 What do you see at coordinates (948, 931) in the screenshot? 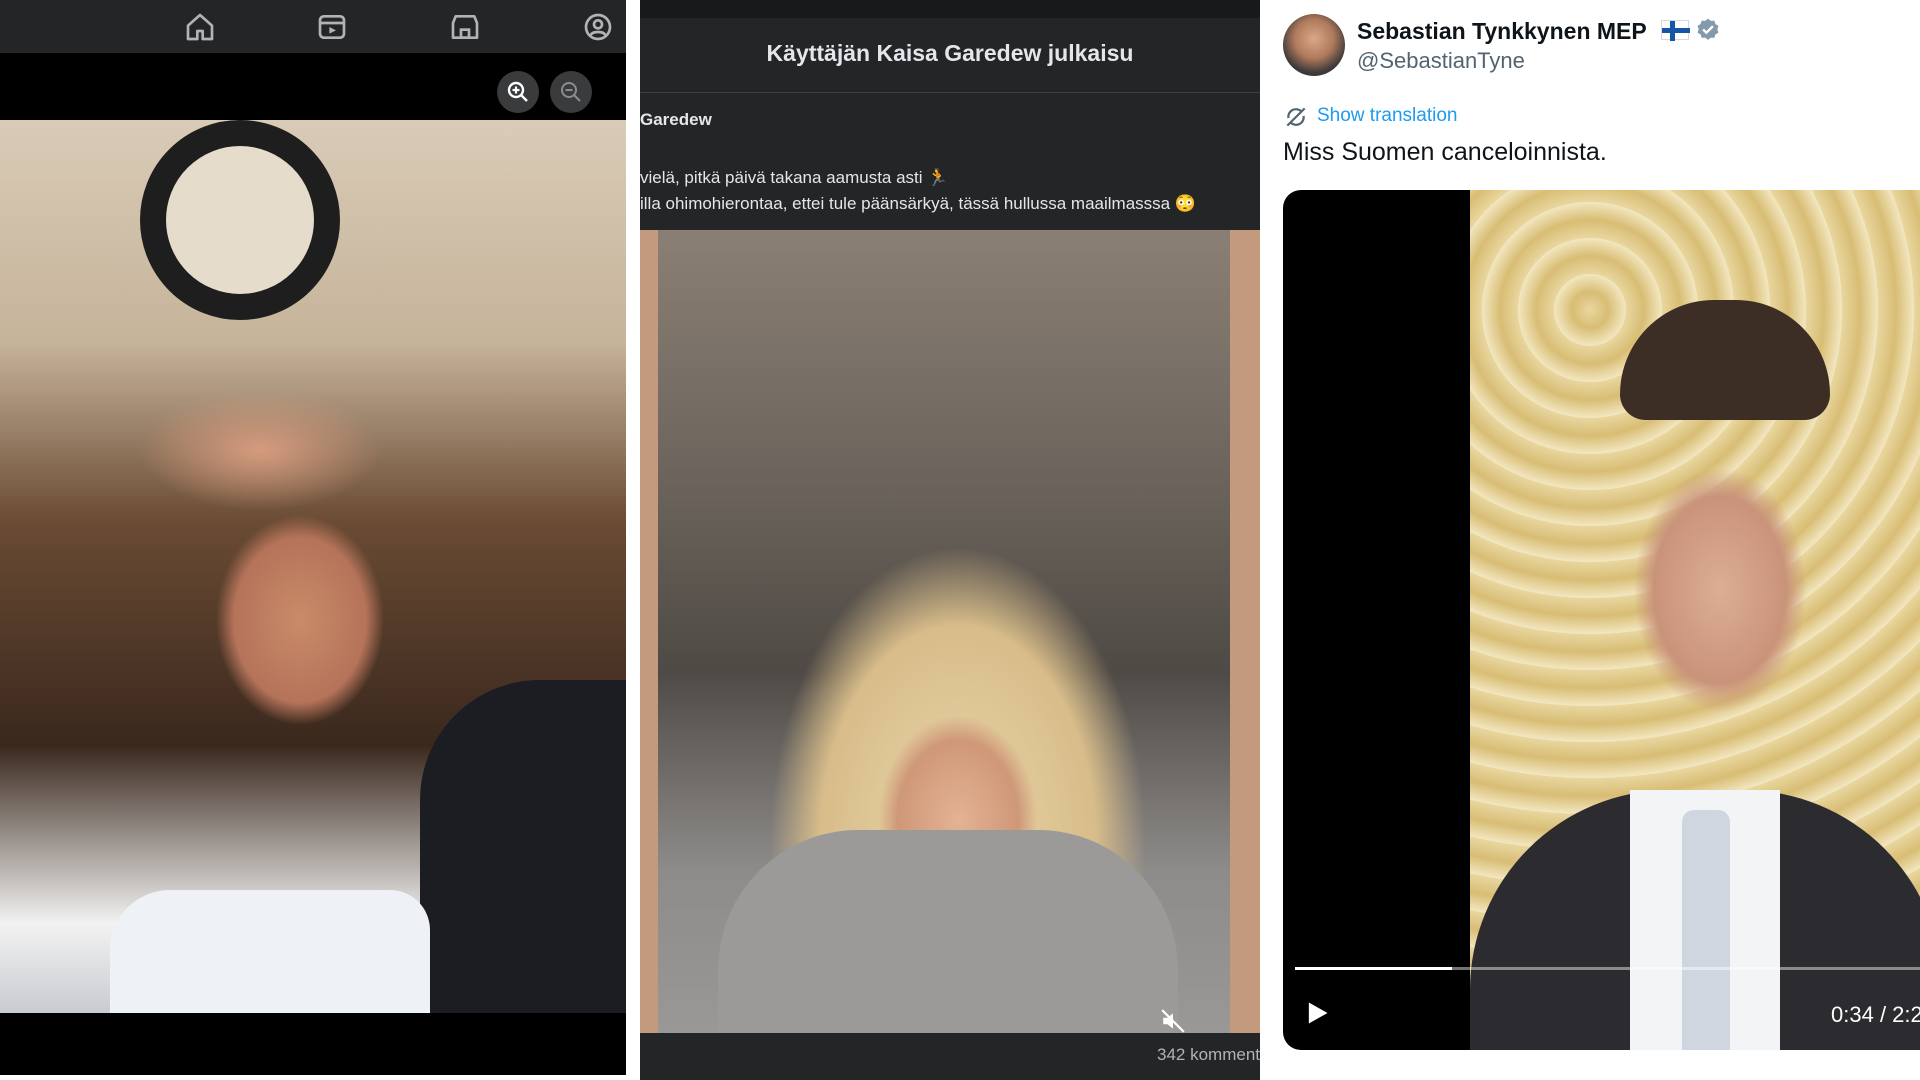
I see `video-sweater` at bounding box center [948, 931].